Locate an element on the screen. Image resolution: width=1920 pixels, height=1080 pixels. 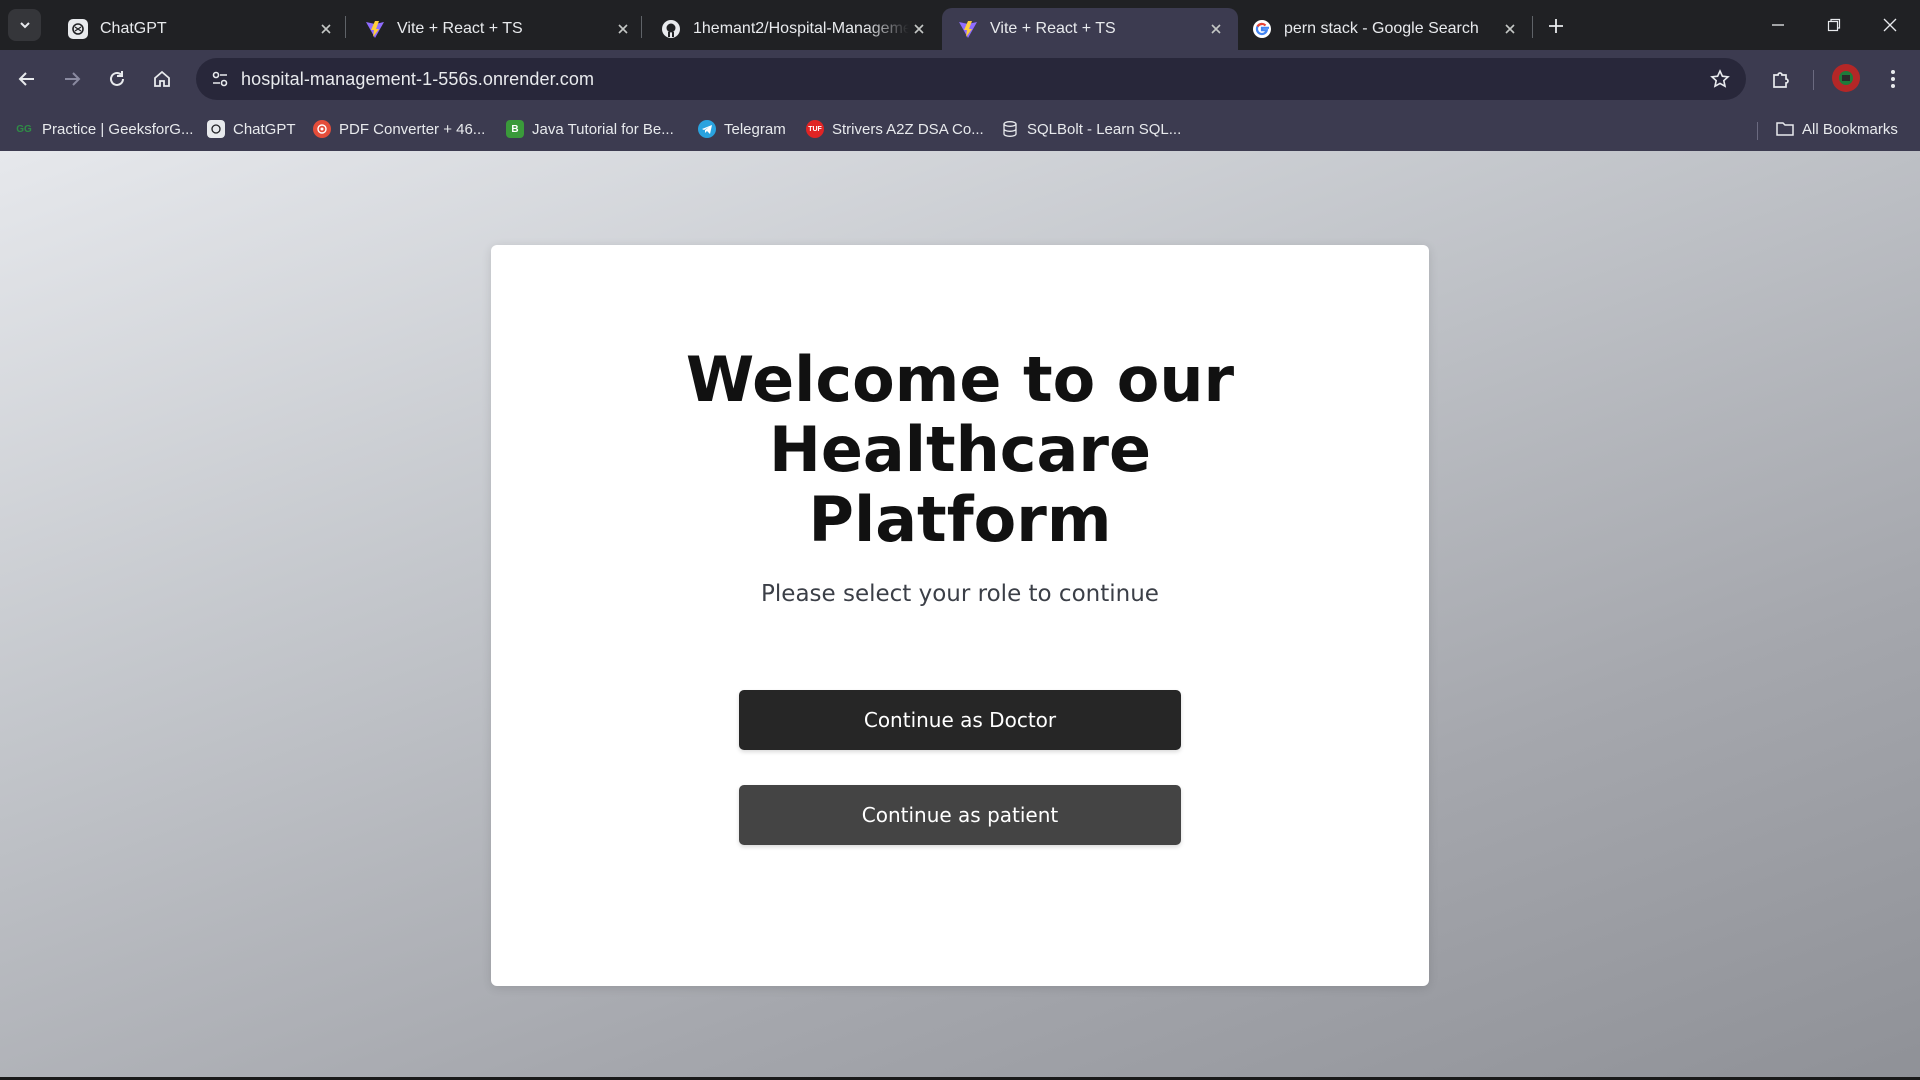
folder-icon is located at coordinates (1785, 129).